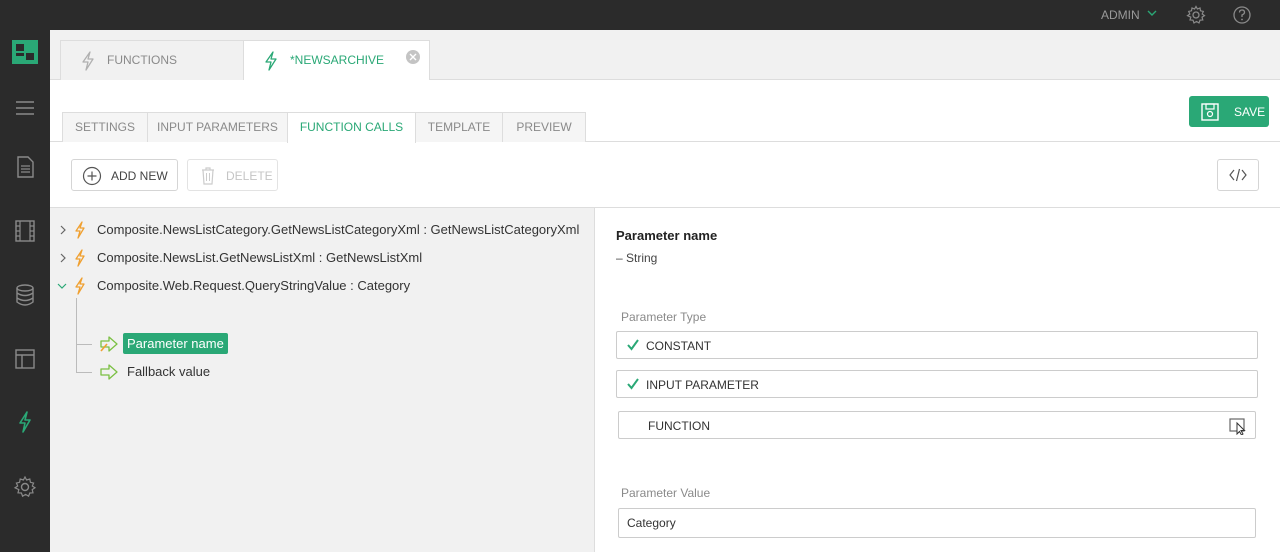 This screenshot has height=552, width=1280. Describe the element at coordinates (666, 493) in the screenshot. I see `parameter-value-label: Parameter Value` at that location.